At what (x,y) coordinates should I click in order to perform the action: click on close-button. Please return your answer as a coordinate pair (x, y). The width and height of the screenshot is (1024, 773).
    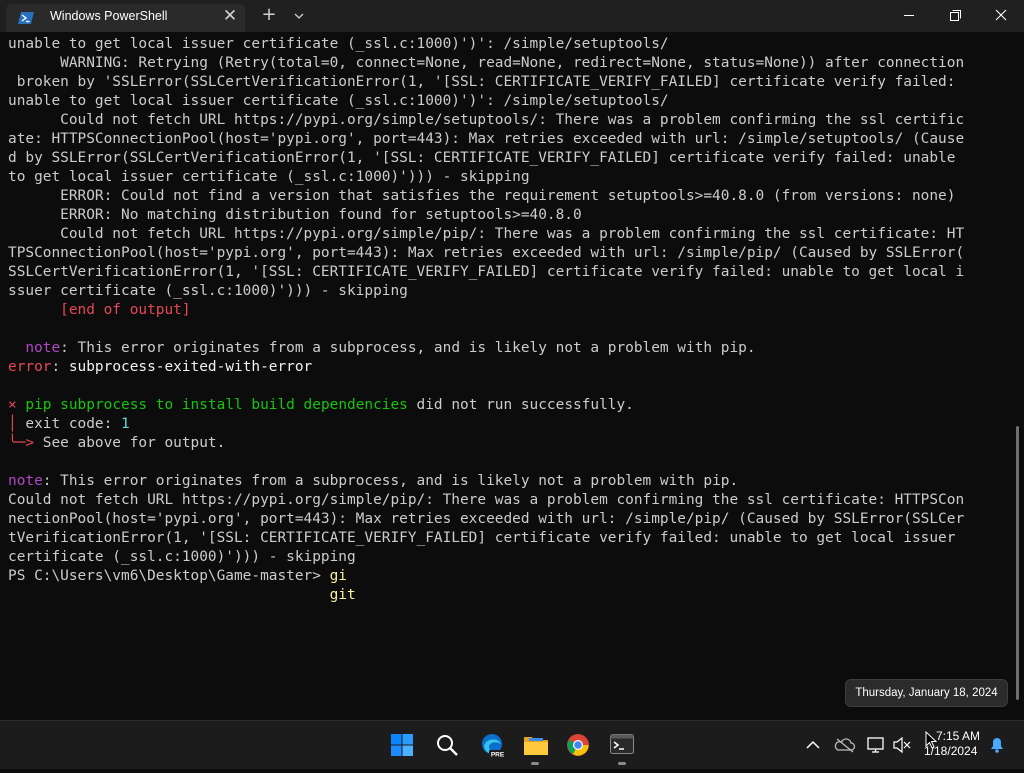
    Looking at the image, I should click on (1001, 16).